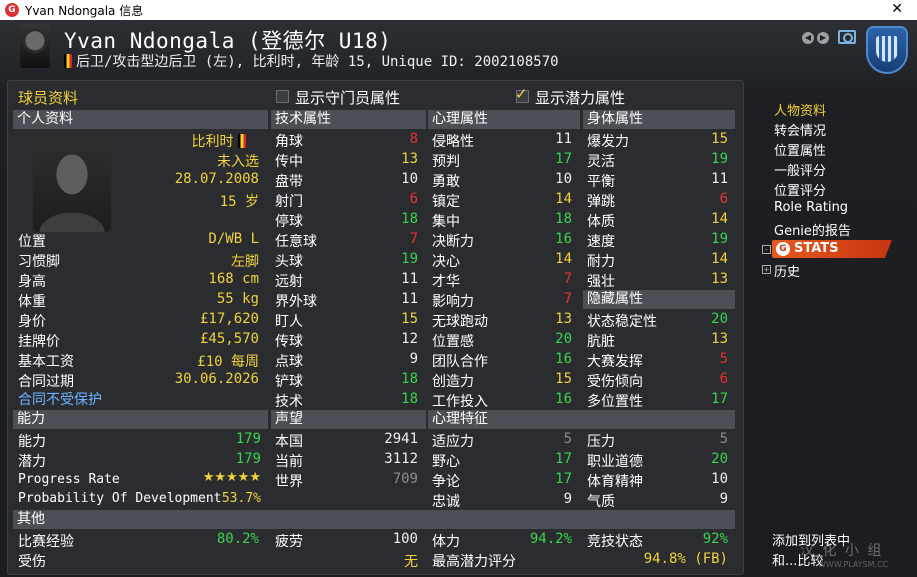 This screenshot has height=577, width=917. Describe the element at coordinates (238, 162) in the screenshot. I see `selection-value: 未入选` at that location.